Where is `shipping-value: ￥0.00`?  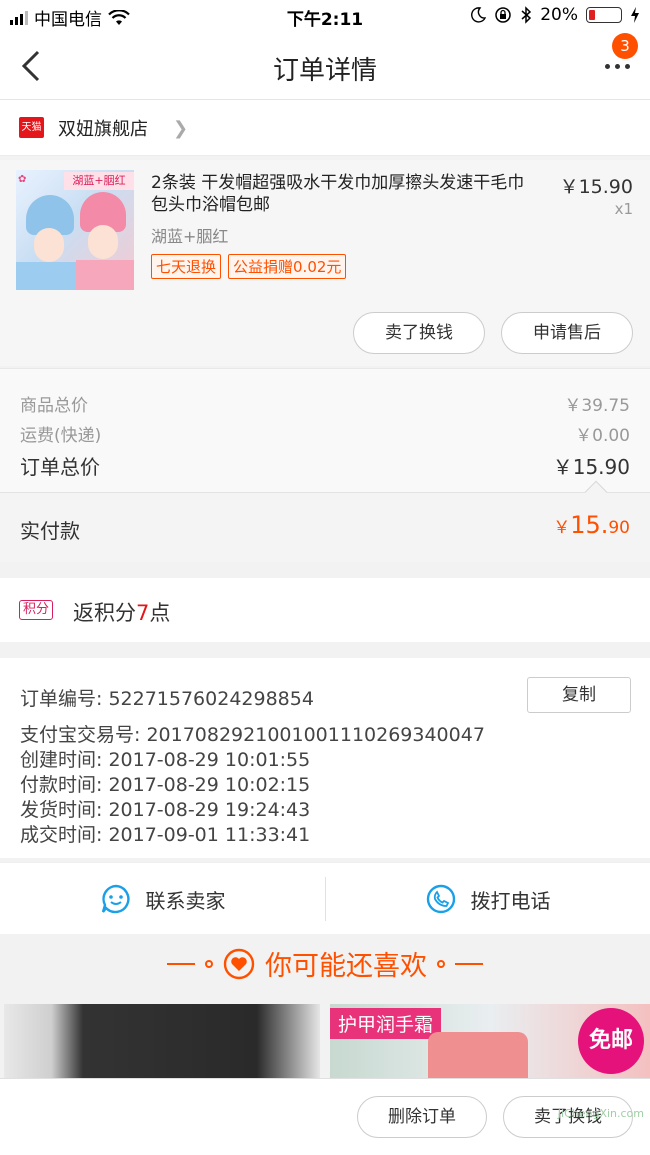
shipping-value: ￥0.00 is located at coordinates (602, 436).